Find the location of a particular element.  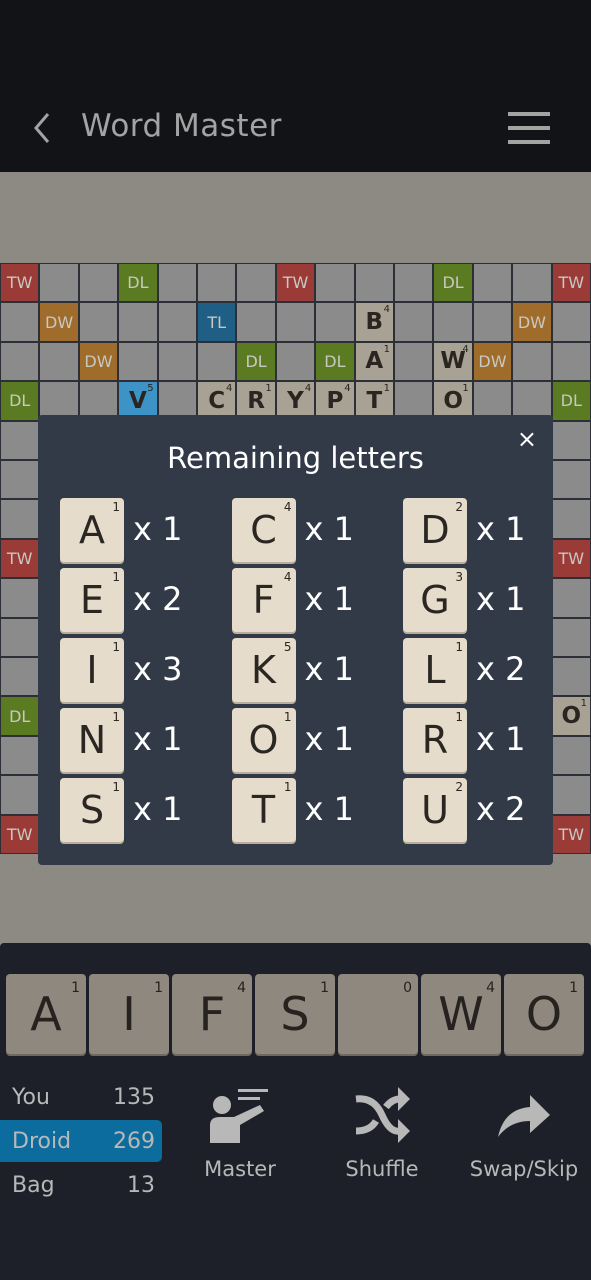

rack-tile: F4 is located at coordinates (212, 1014).